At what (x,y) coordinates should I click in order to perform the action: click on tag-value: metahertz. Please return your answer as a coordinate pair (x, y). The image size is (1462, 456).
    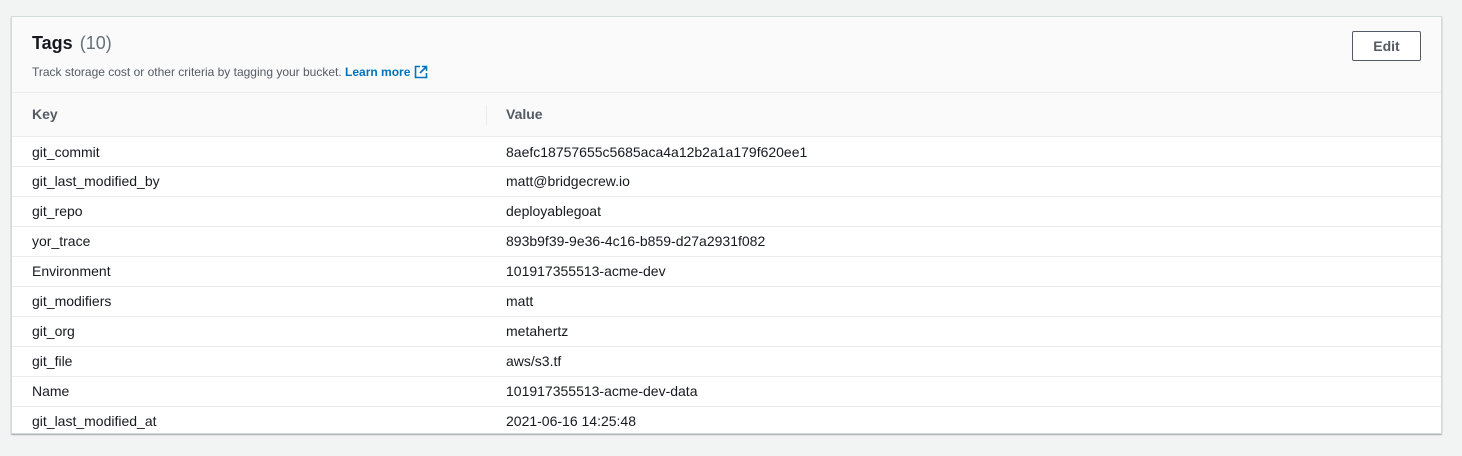
    Looking at the image, I should click on (537, 331).